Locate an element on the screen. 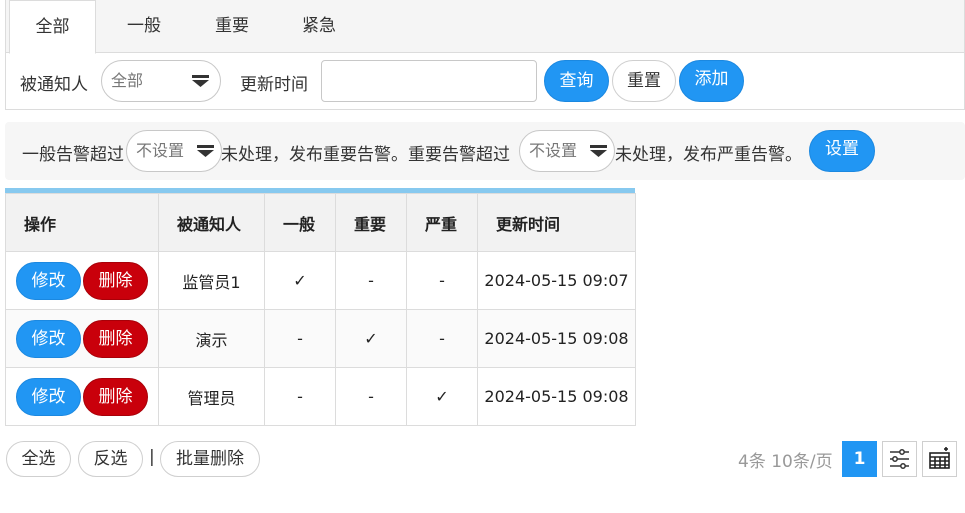 The height and width of the screenshot is (513, 965). cell-updated: 2024-05-15 09:07 is located at coordinates (556, 280).